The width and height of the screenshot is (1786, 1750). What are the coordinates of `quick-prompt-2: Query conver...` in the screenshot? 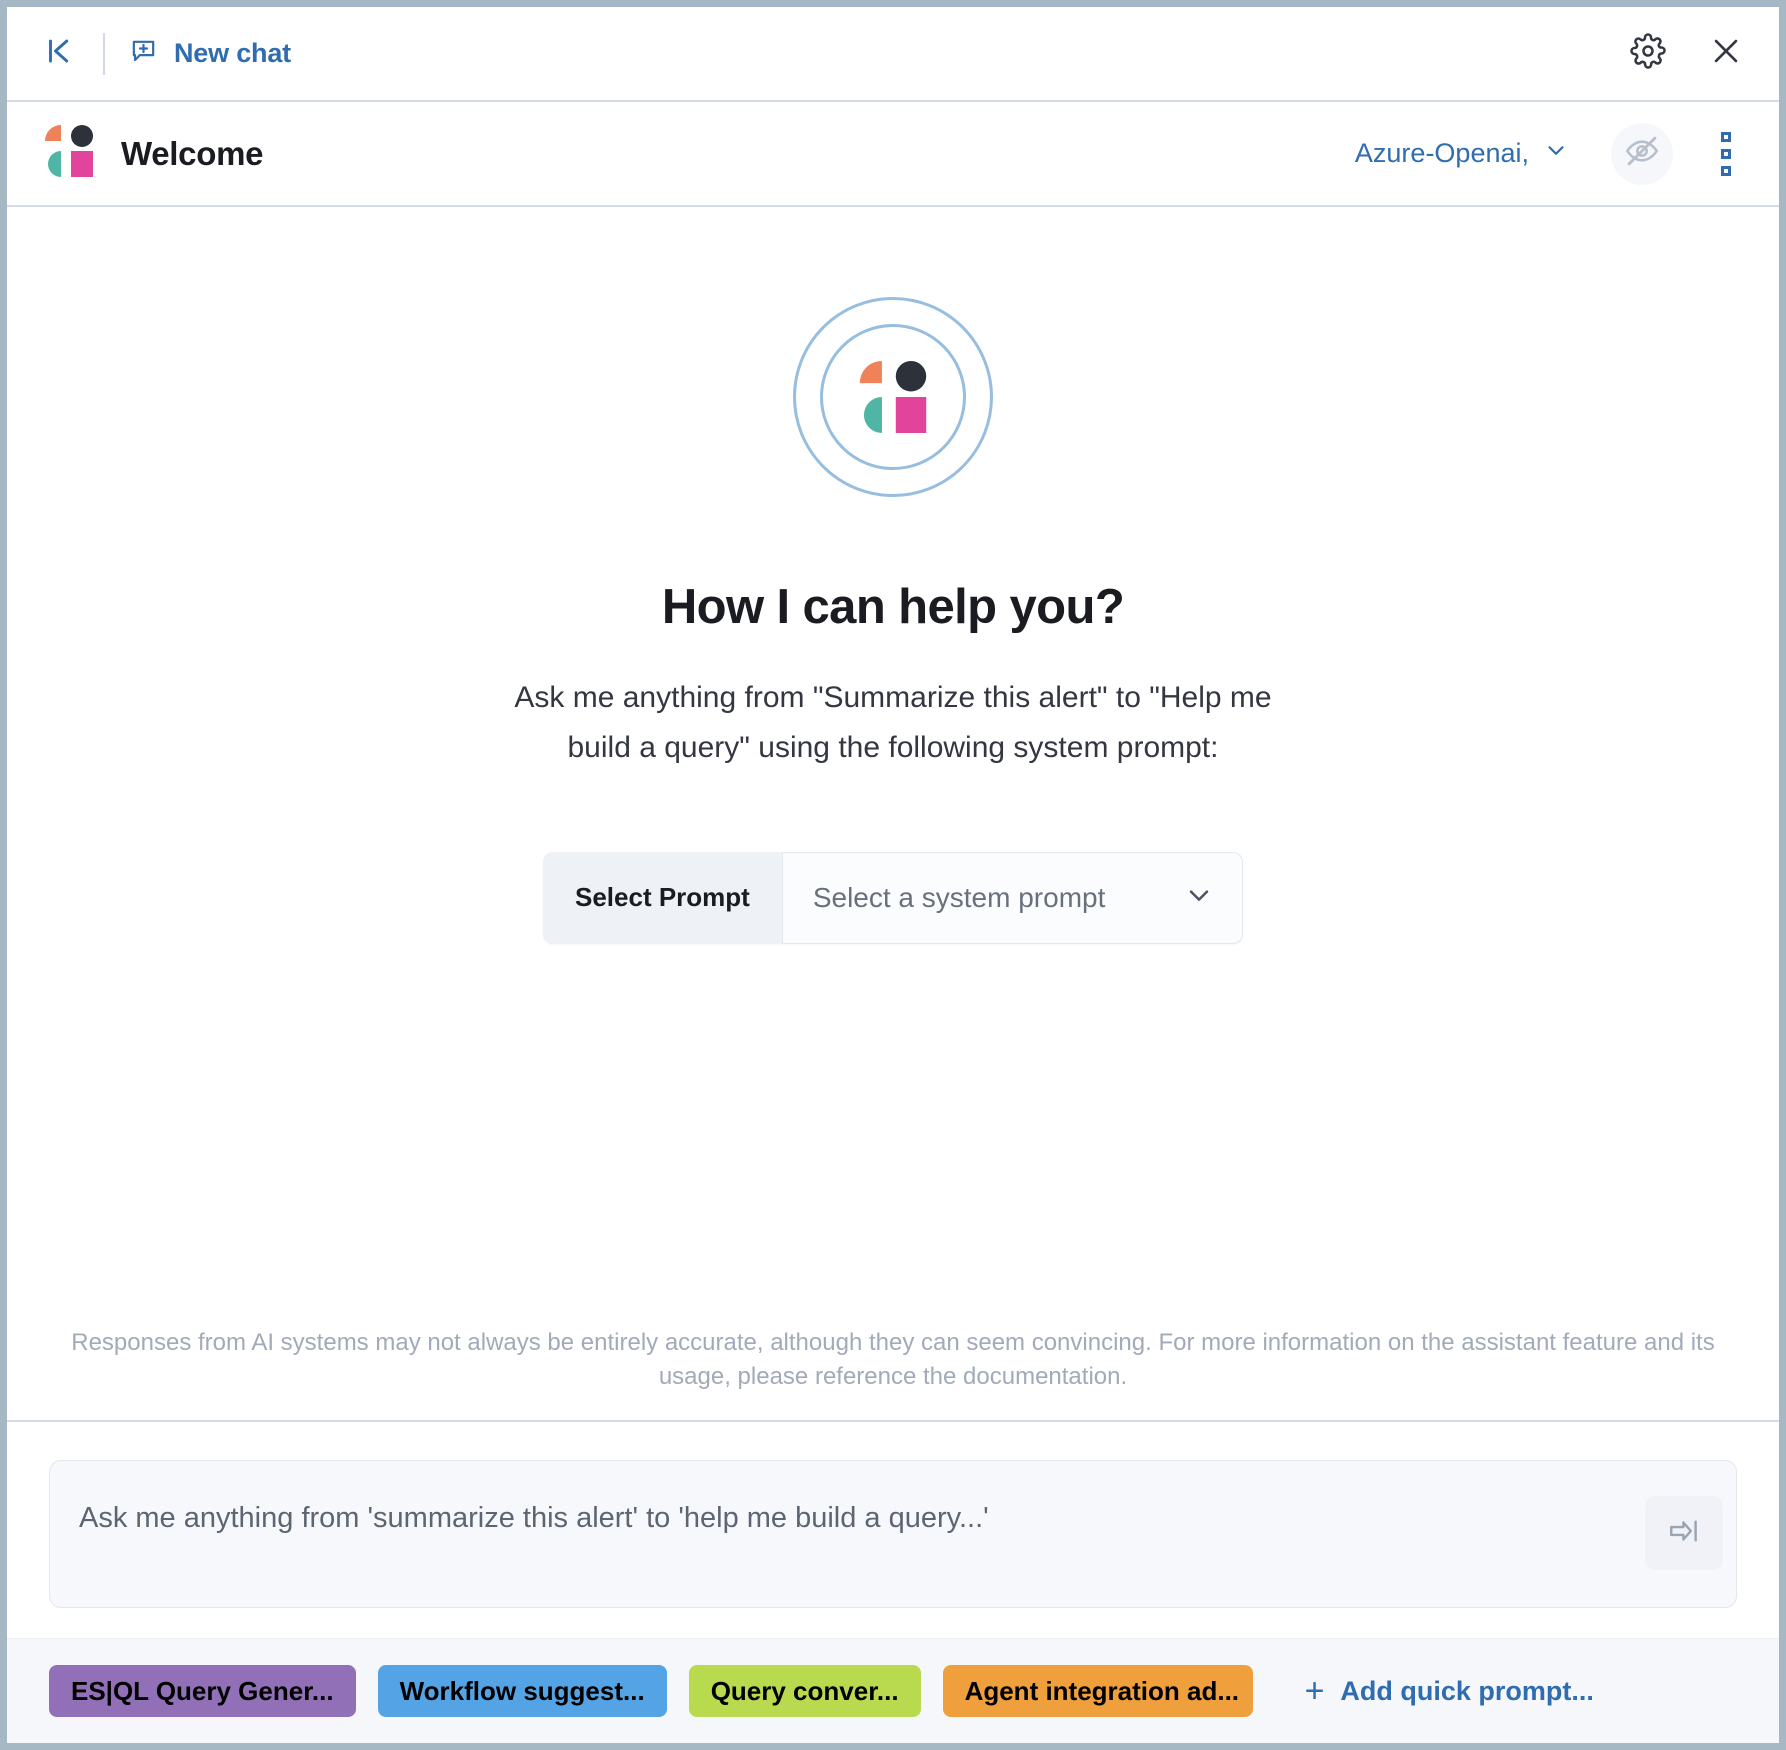 It's located at (804, 1691).